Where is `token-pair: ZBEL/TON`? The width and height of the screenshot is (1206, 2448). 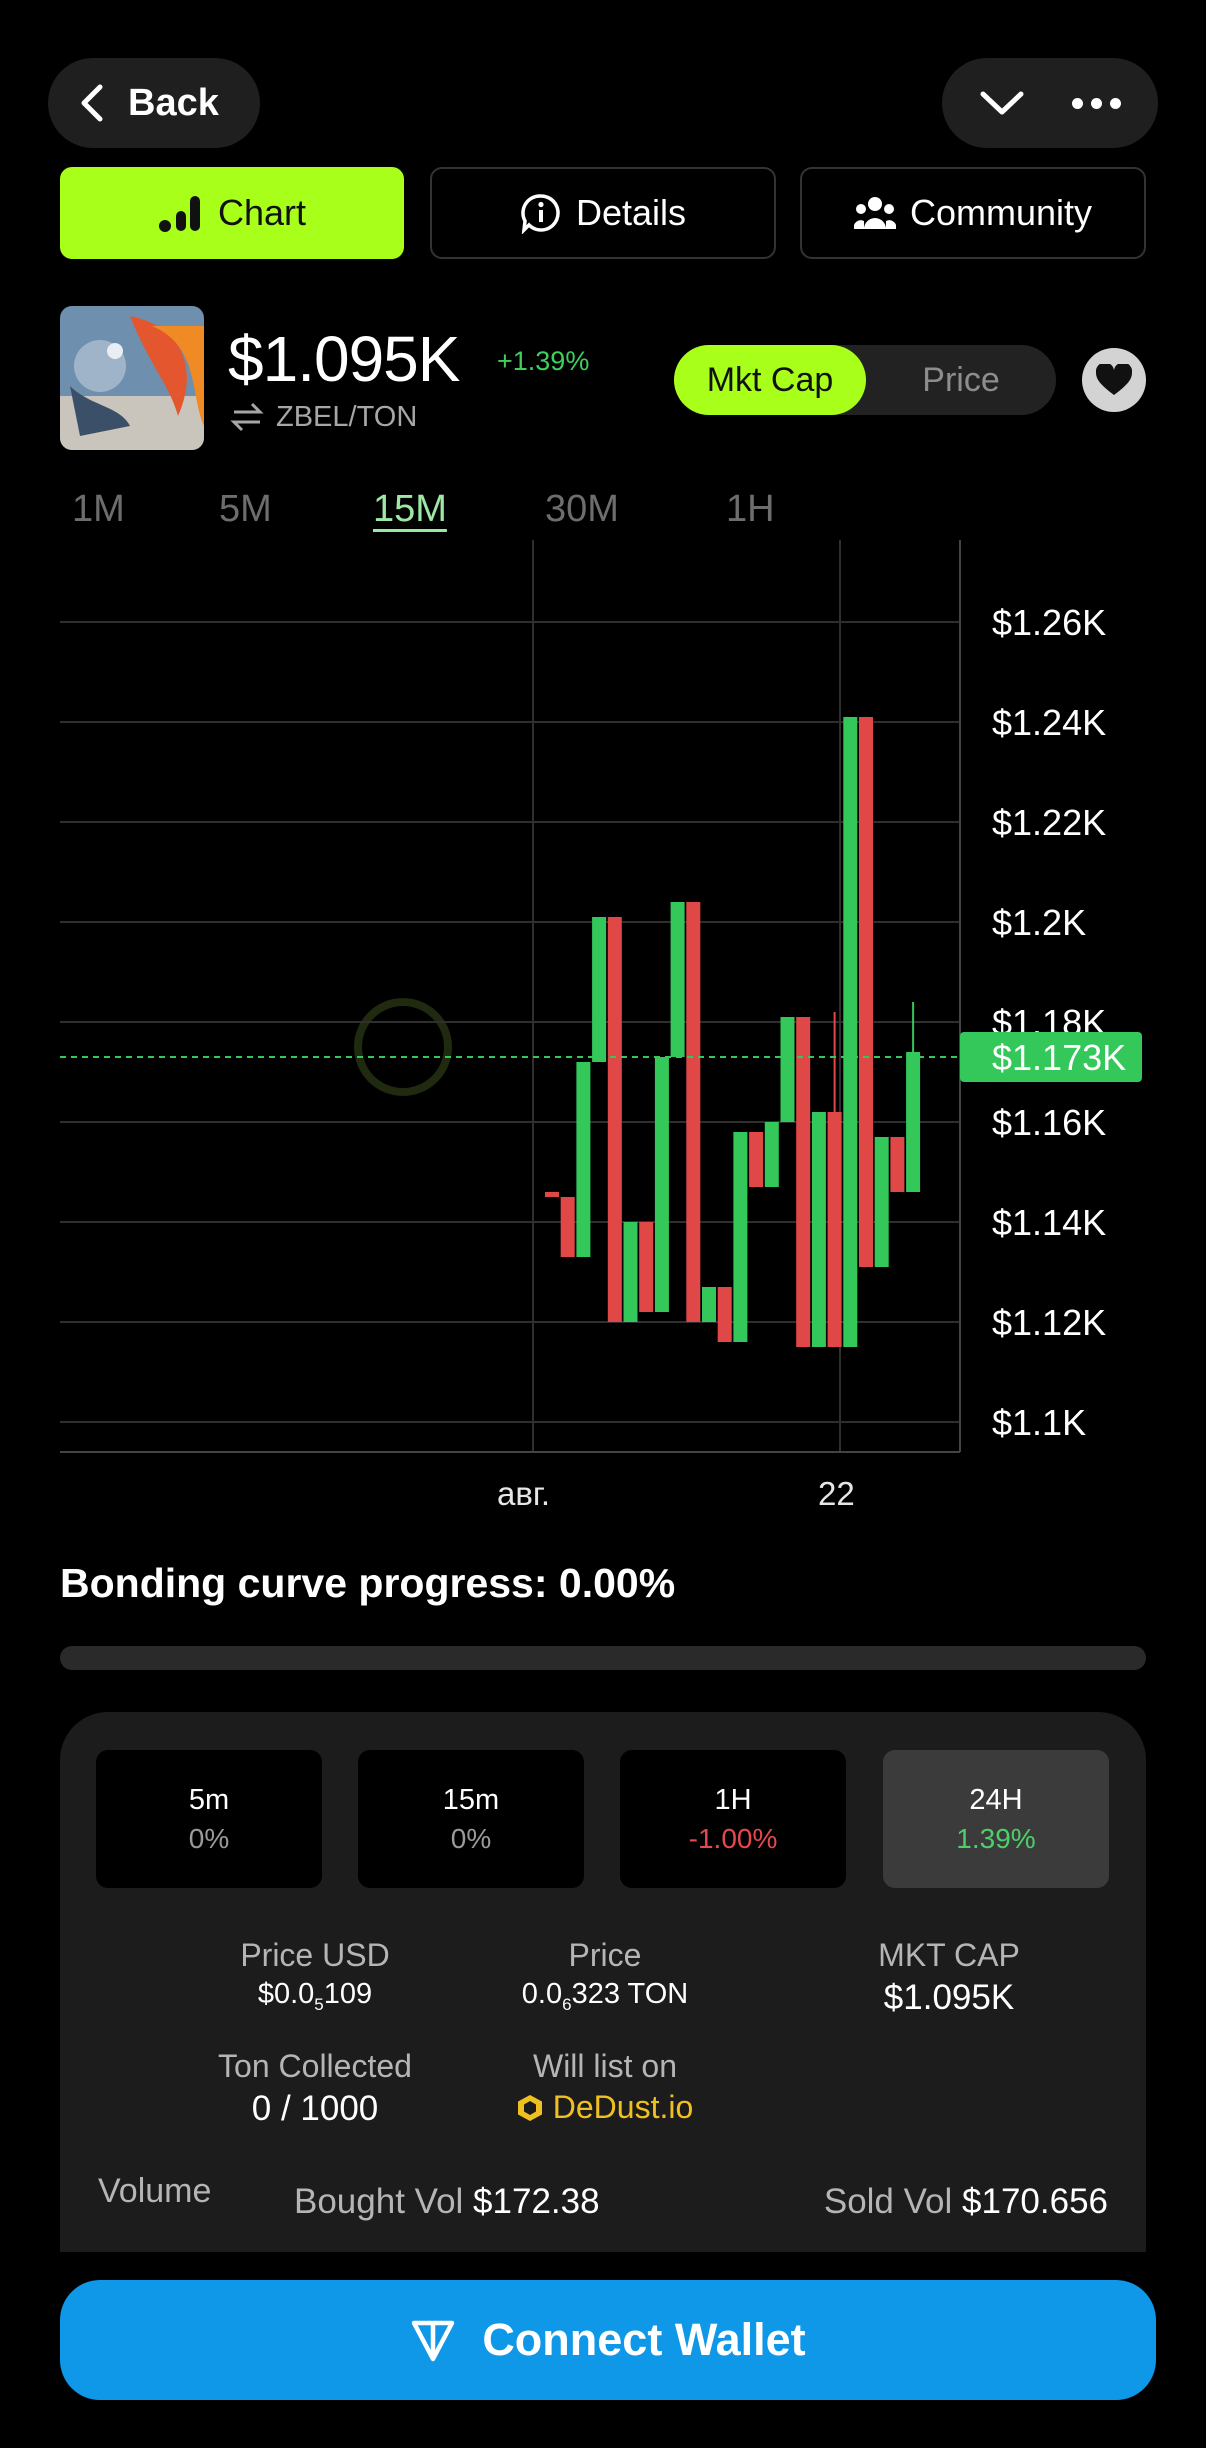
token-pair: ZBEL/TON is located at coordinates (323, 417).